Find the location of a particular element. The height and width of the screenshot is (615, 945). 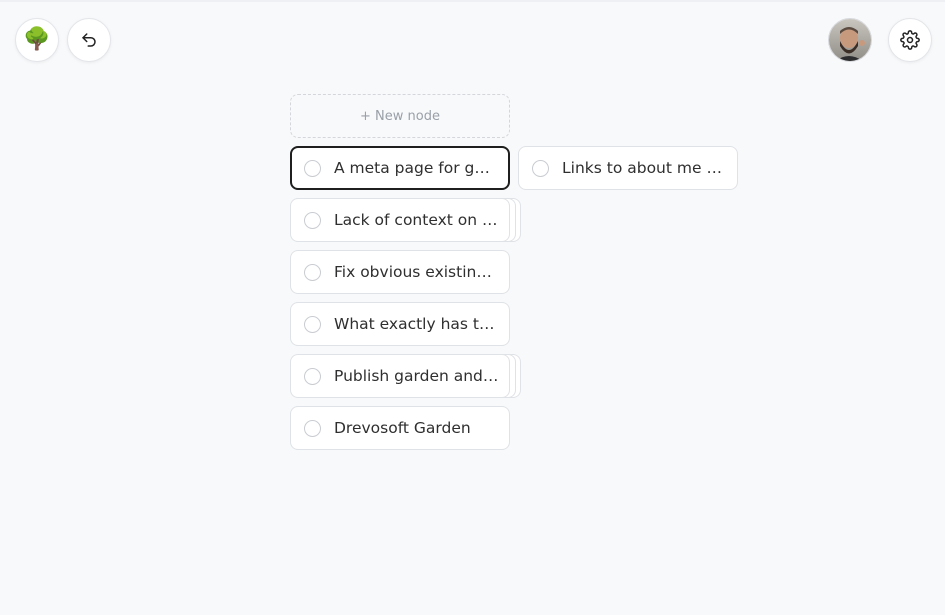

tree-home-button: 🌳 is located at coordinates (37, 40).